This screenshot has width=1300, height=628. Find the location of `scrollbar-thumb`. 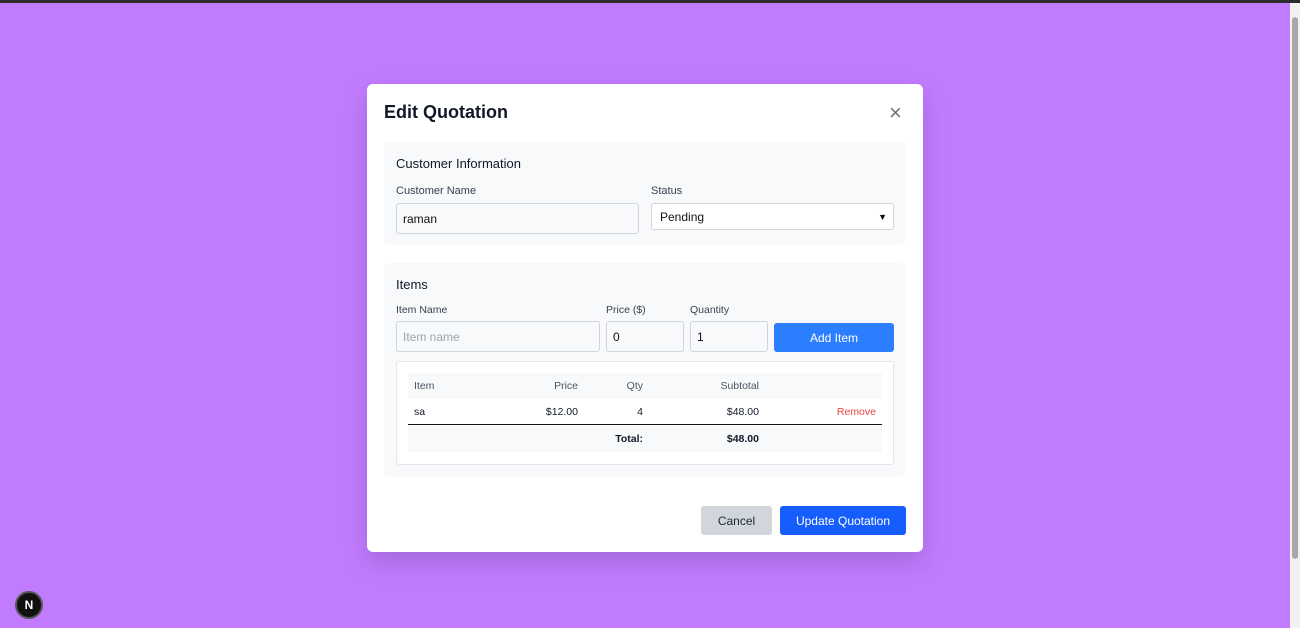

scrollbar-thumb is located at coordinates (1295, 288).